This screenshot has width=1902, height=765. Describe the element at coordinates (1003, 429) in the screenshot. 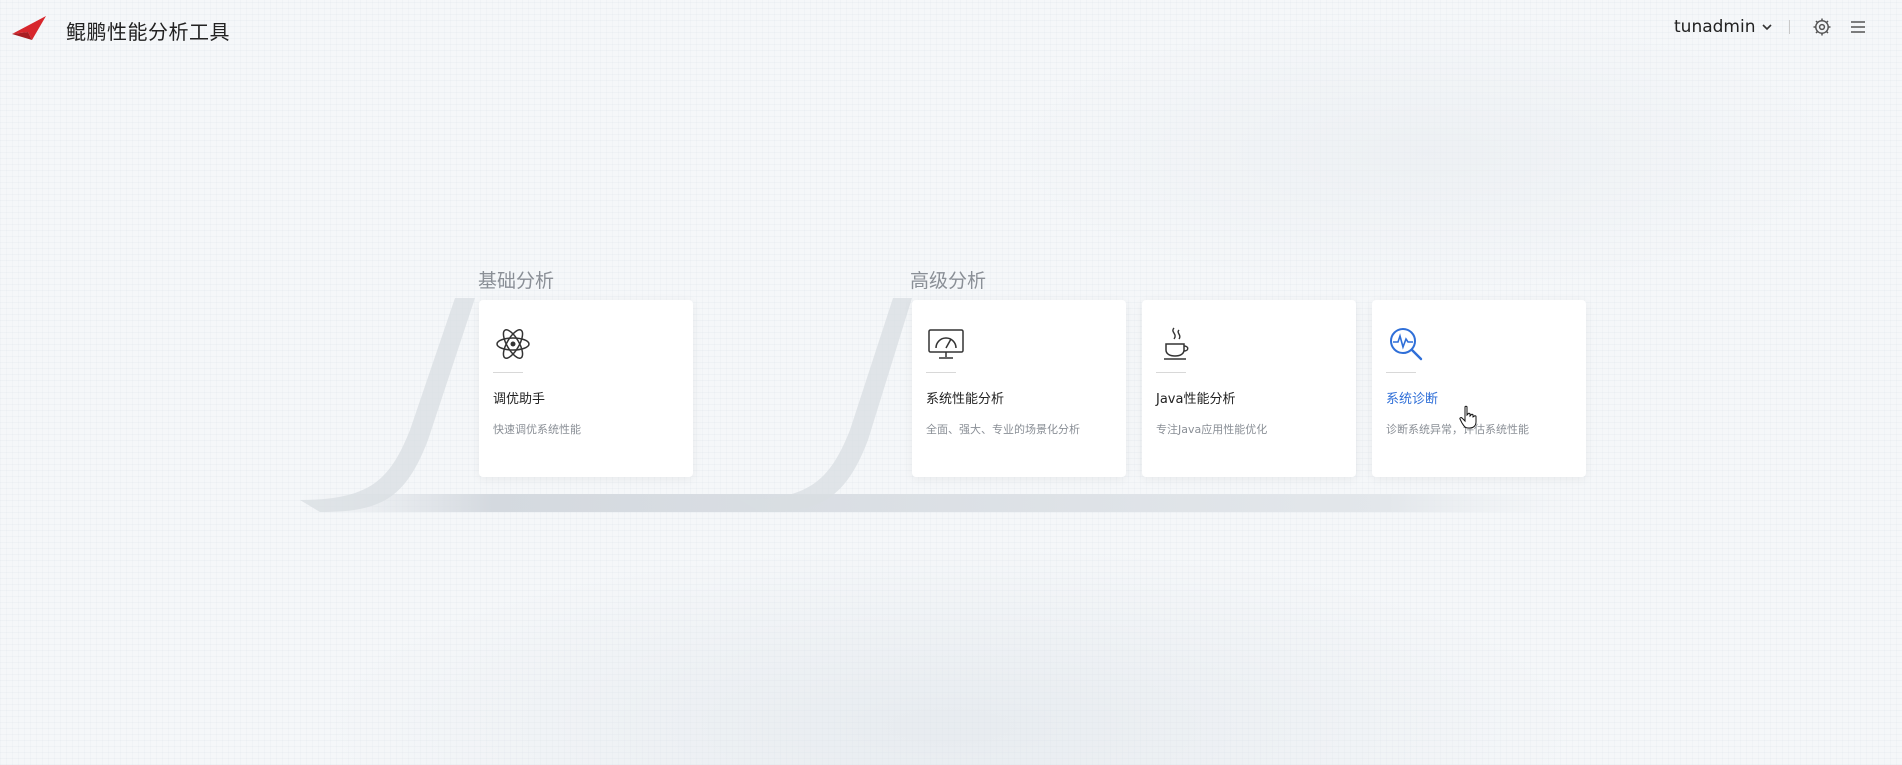

I see `card-description: 全面、强大、专业的场景化分析` at that location.